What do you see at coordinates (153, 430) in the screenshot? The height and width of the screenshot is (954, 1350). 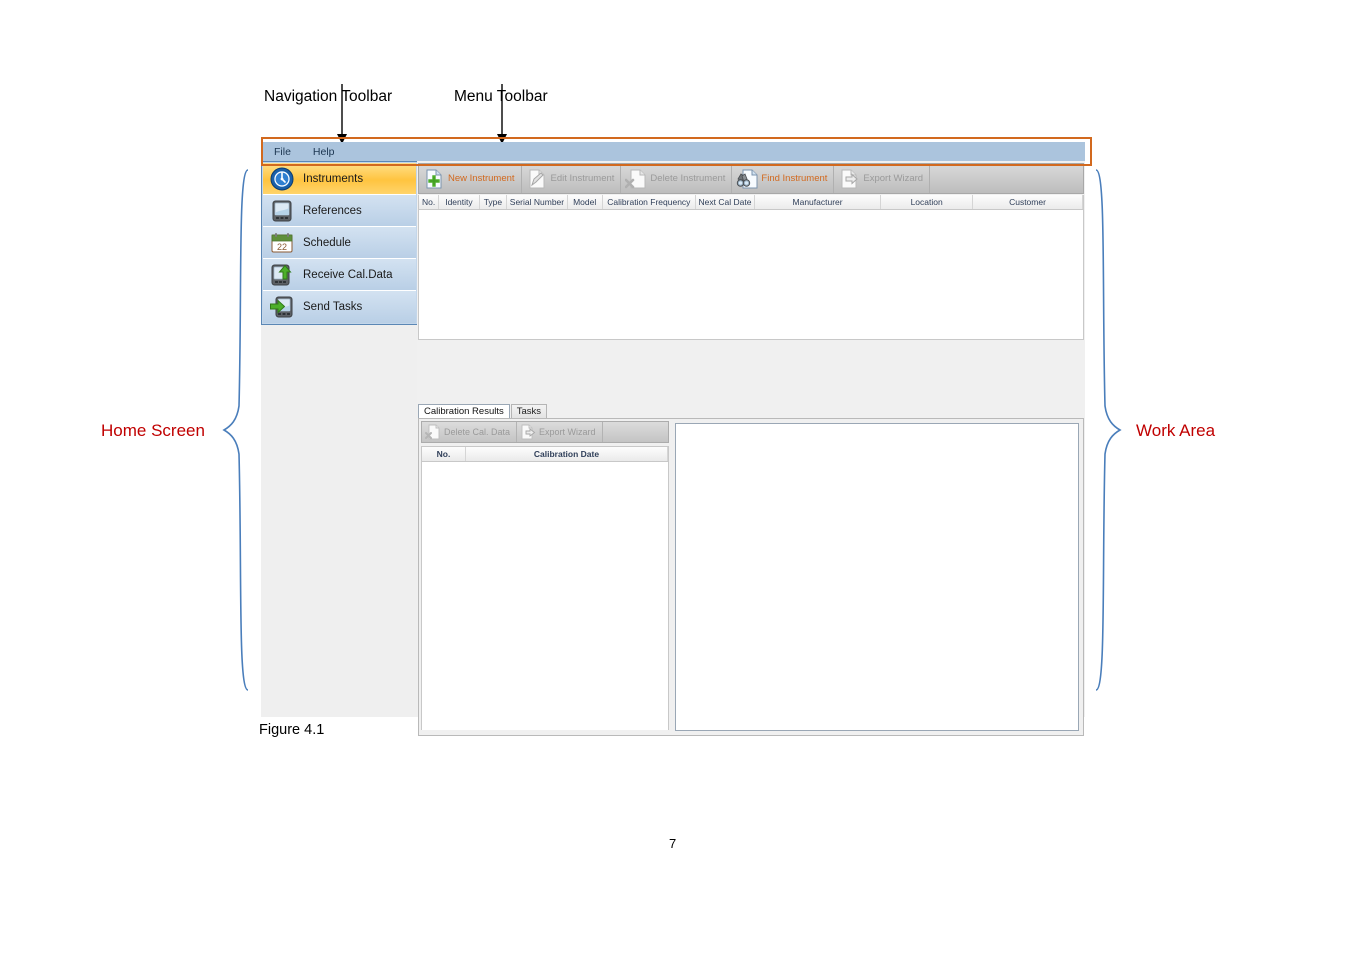 I see `callout-home-screen-label: Home Screen` at bounding box center [153, 430].